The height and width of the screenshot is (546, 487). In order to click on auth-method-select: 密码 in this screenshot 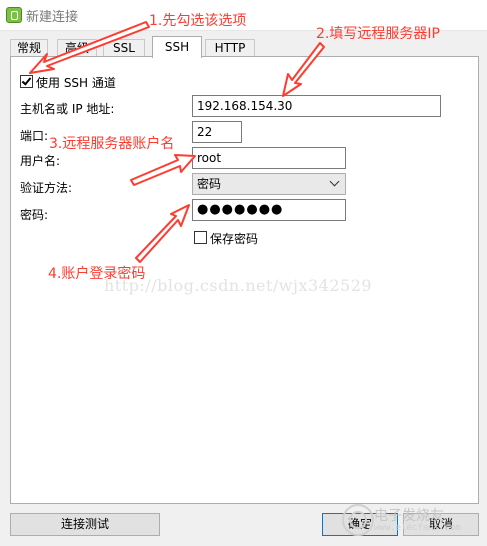, I will do `click(269, 184)`.